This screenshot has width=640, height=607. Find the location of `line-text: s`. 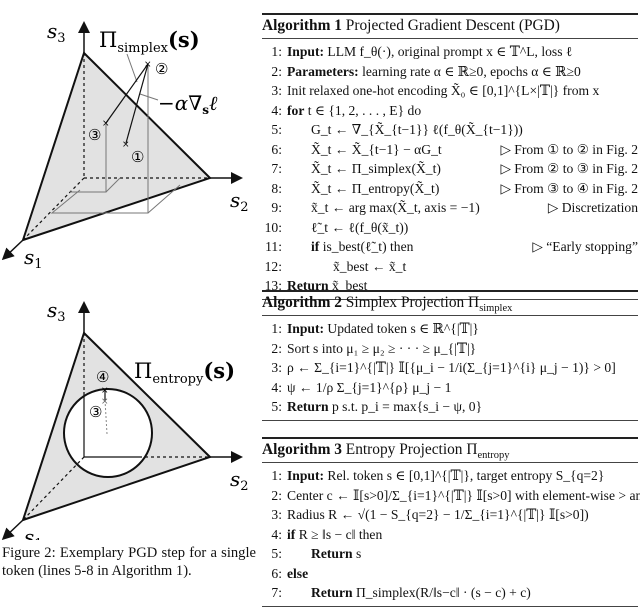

line-text: s is located at coordinates (357, 553).